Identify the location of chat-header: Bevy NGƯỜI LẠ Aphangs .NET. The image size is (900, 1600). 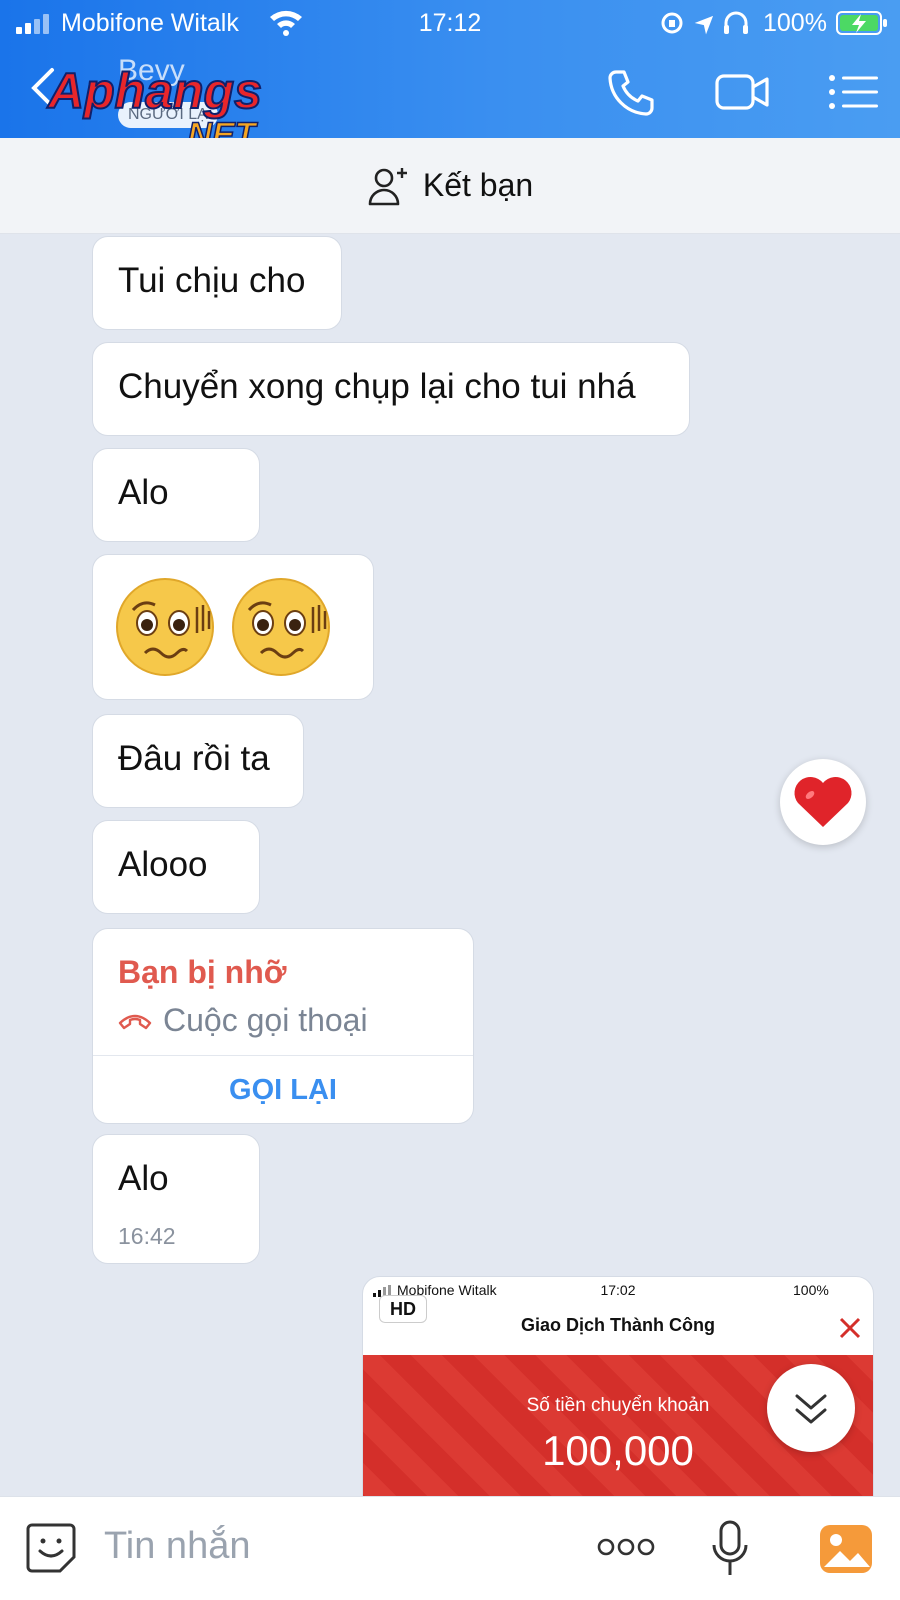
(450, 100).